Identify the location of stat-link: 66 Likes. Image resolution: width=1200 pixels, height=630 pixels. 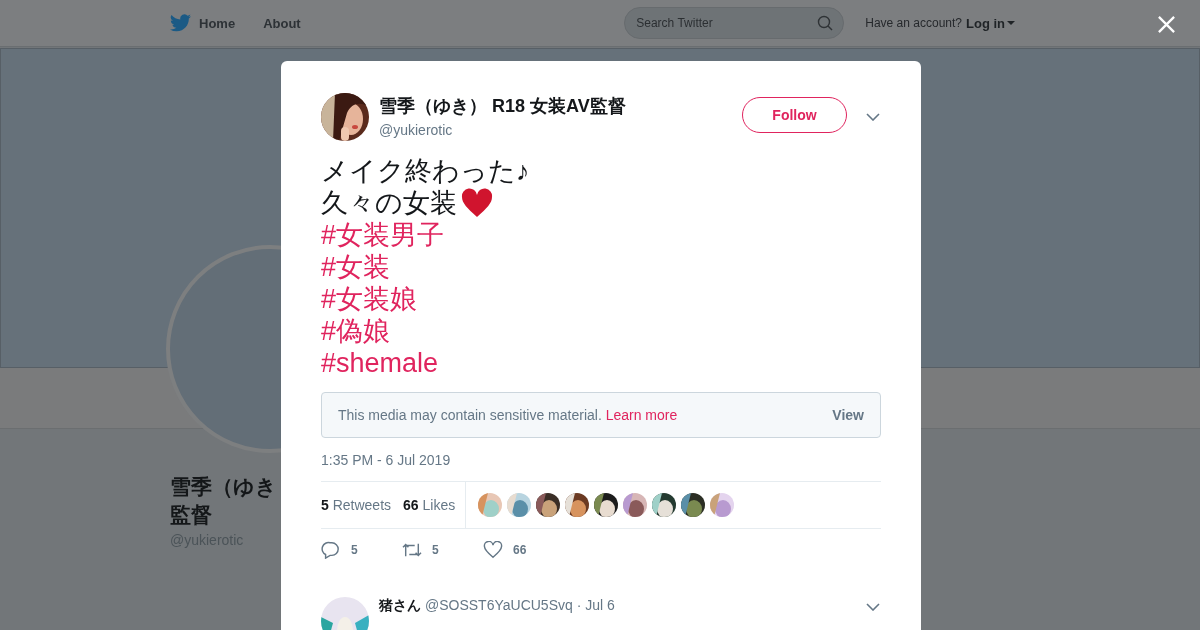
(429, 505).